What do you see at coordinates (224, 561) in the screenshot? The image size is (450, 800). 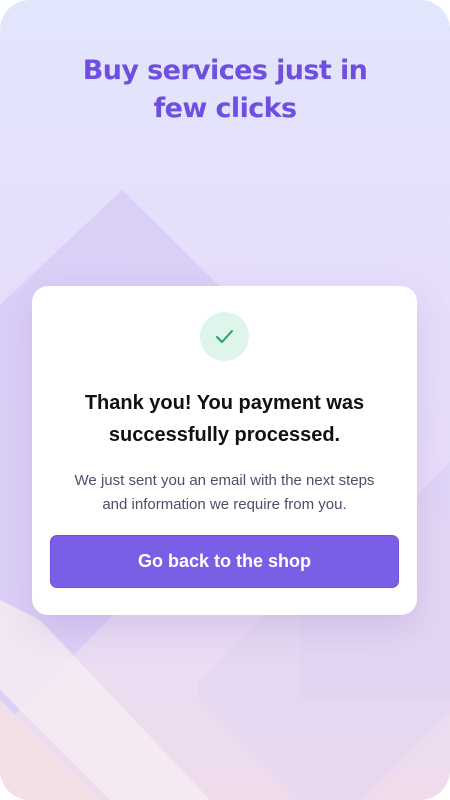 I see `go-back-to-shop-button: Go back to the shop` at bounding box center [224, 561].